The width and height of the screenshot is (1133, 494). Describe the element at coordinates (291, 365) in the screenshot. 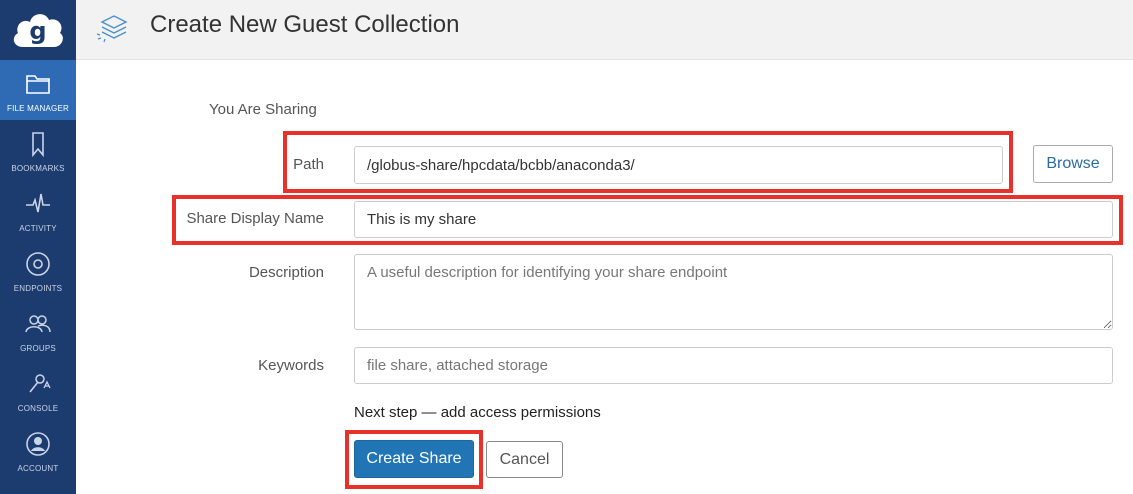

I see `keywords-label: Keywords` at that location.